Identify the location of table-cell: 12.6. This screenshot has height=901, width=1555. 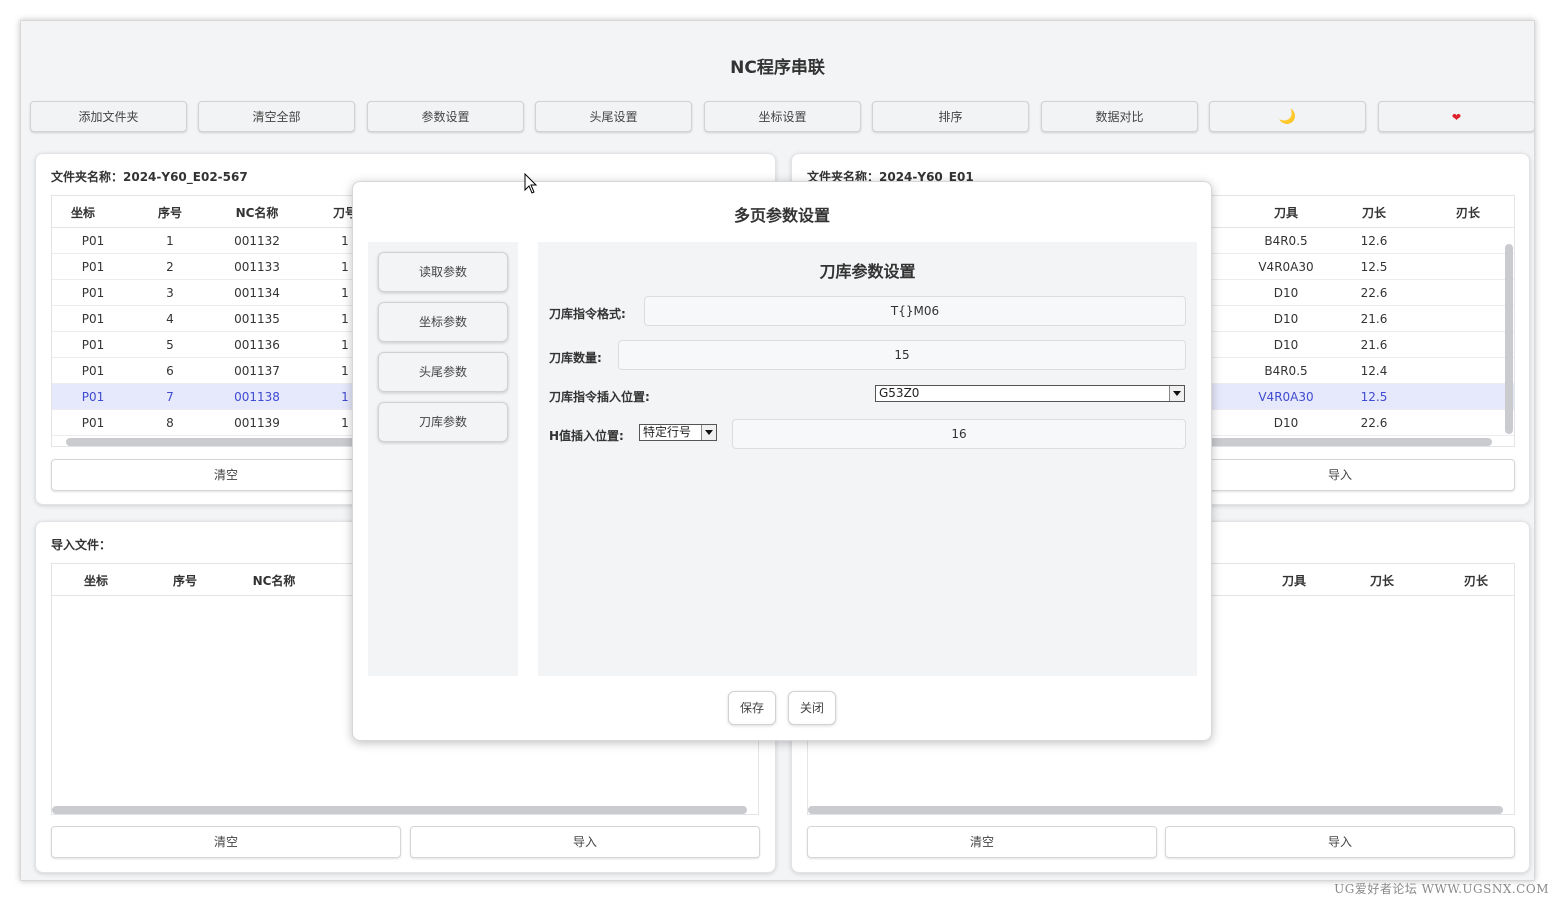
(1374, 241).